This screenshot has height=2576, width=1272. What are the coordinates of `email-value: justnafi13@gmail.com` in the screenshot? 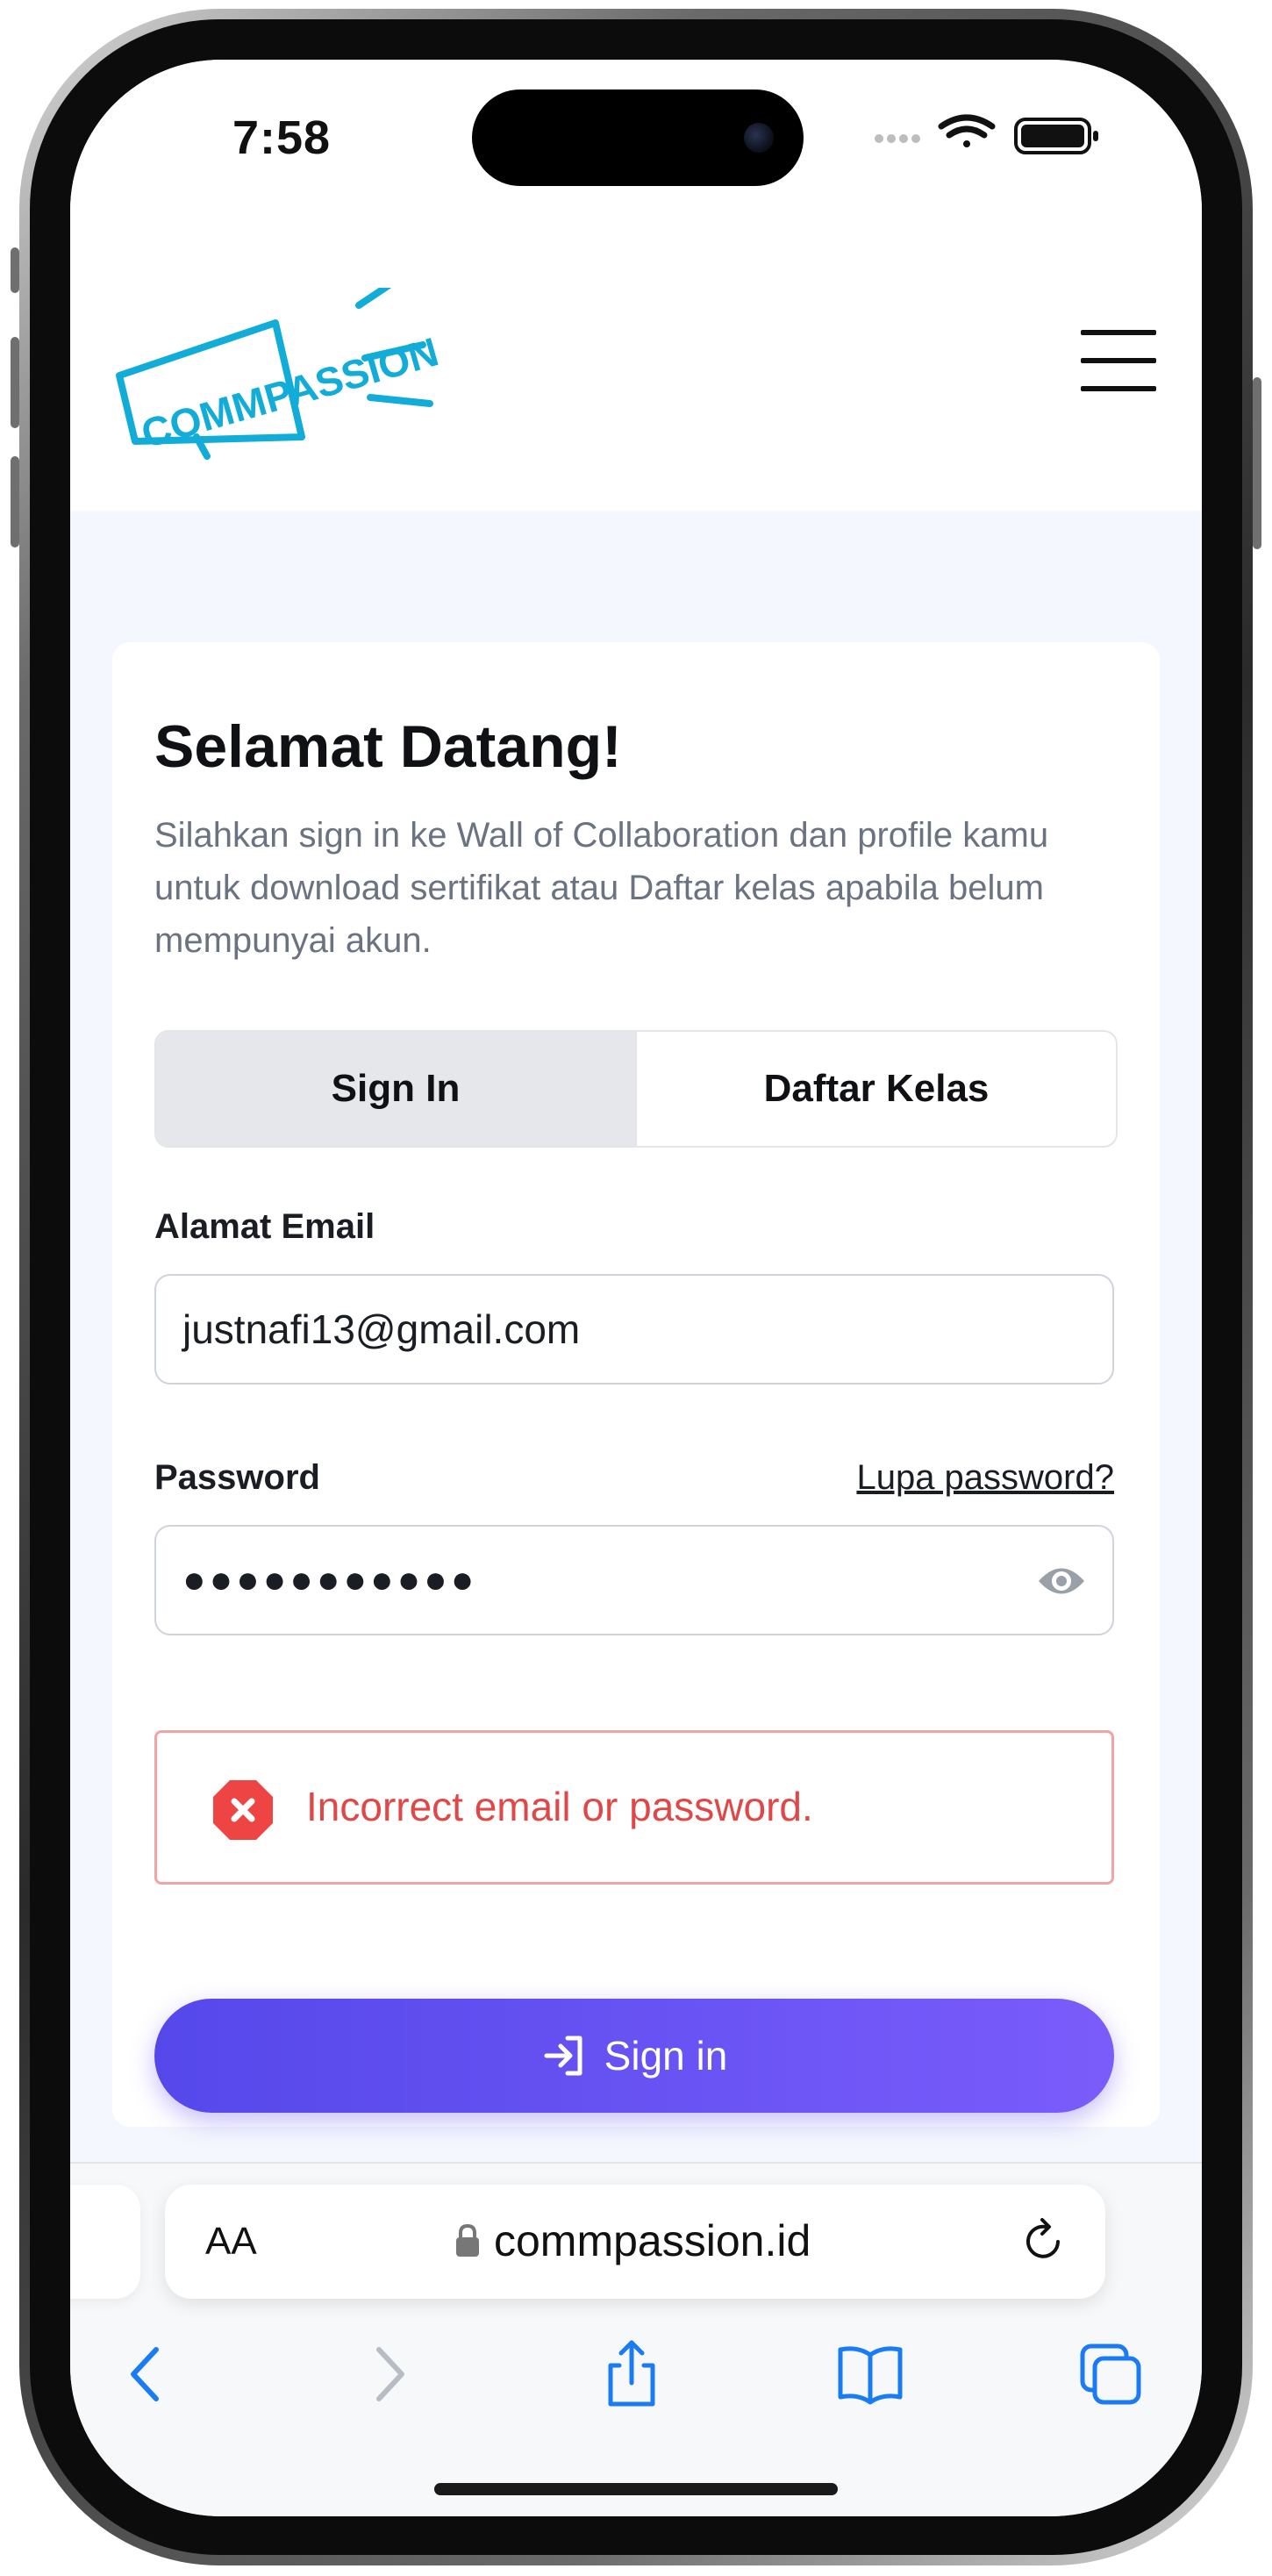 It's located at (381, 1329).